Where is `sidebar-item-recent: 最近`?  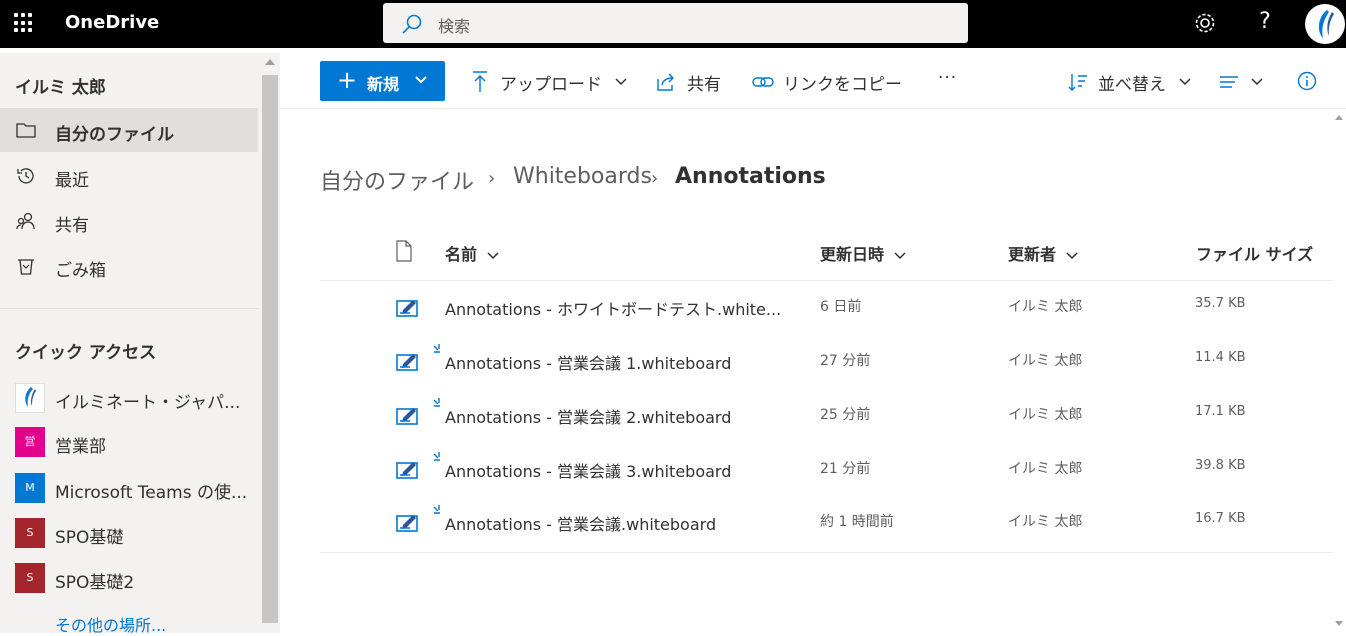 sidebar-item-recent: 最近 is located at coordinates (129, 176).